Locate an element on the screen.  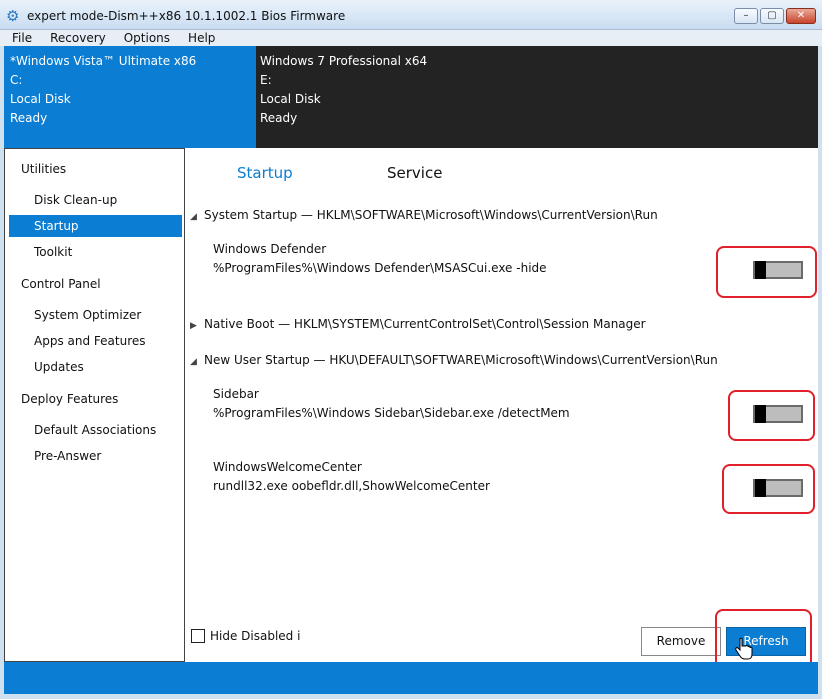
maximize-button: ▢ is located at coordinates (772, 16).